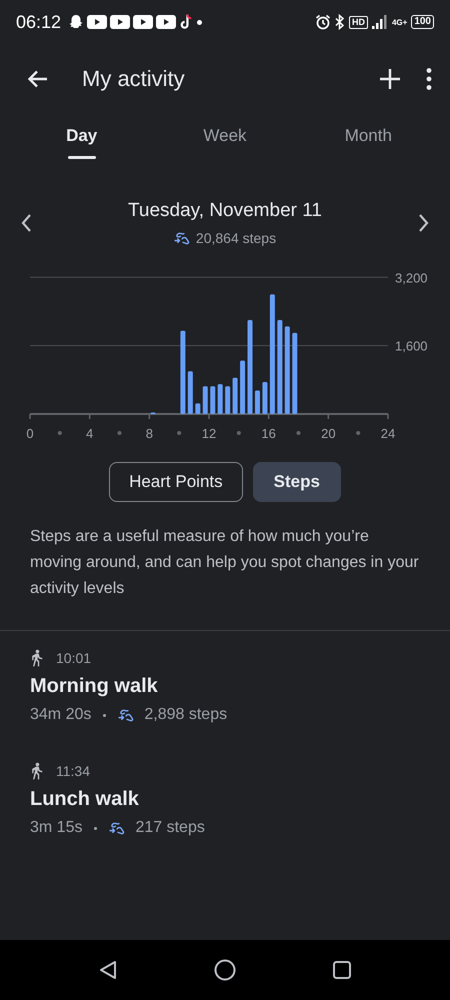 Image resolution: width=450 pixels, height=1000 pixels. Describe the element at coordinates (390, 79) in the screenshot. I see `plus-icon` at that location.